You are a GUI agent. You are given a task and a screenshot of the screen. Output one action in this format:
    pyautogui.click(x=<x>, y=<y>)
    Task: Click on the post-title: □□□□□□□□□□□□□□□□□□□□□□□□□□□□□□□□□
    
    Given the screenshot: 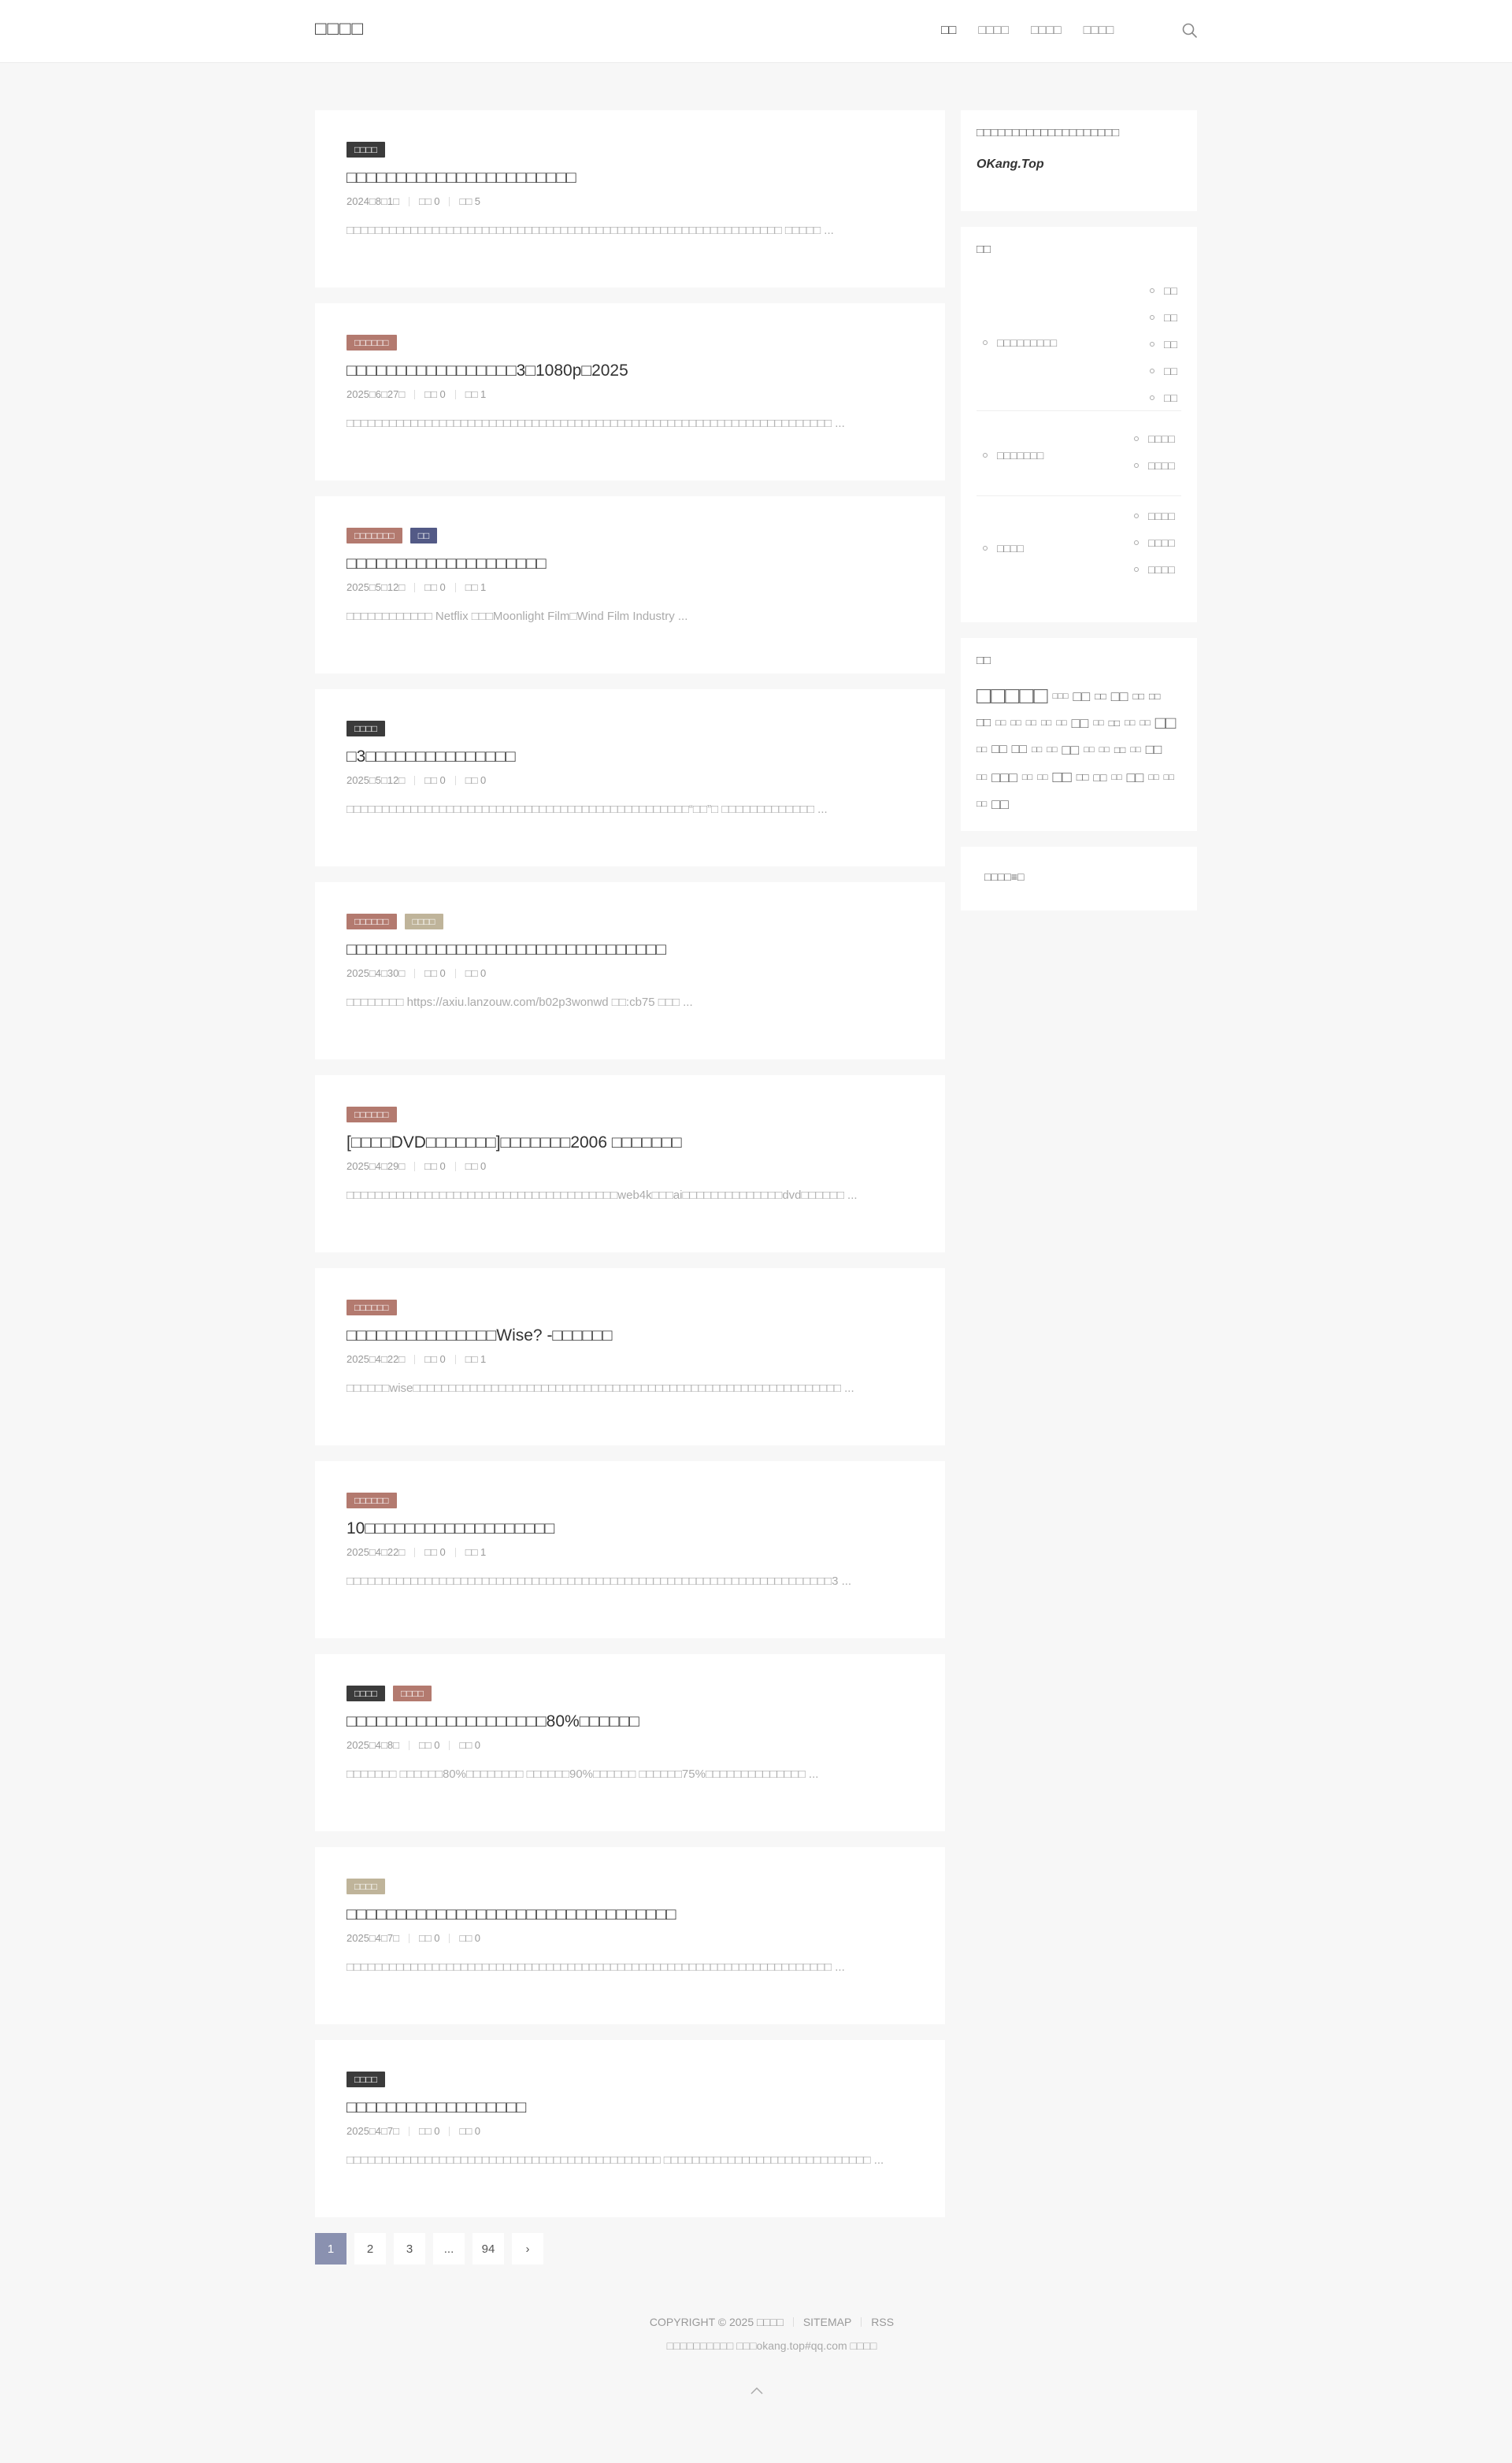 What is the action you would take?
    pyautogui.click(x=630, y=1915)
    